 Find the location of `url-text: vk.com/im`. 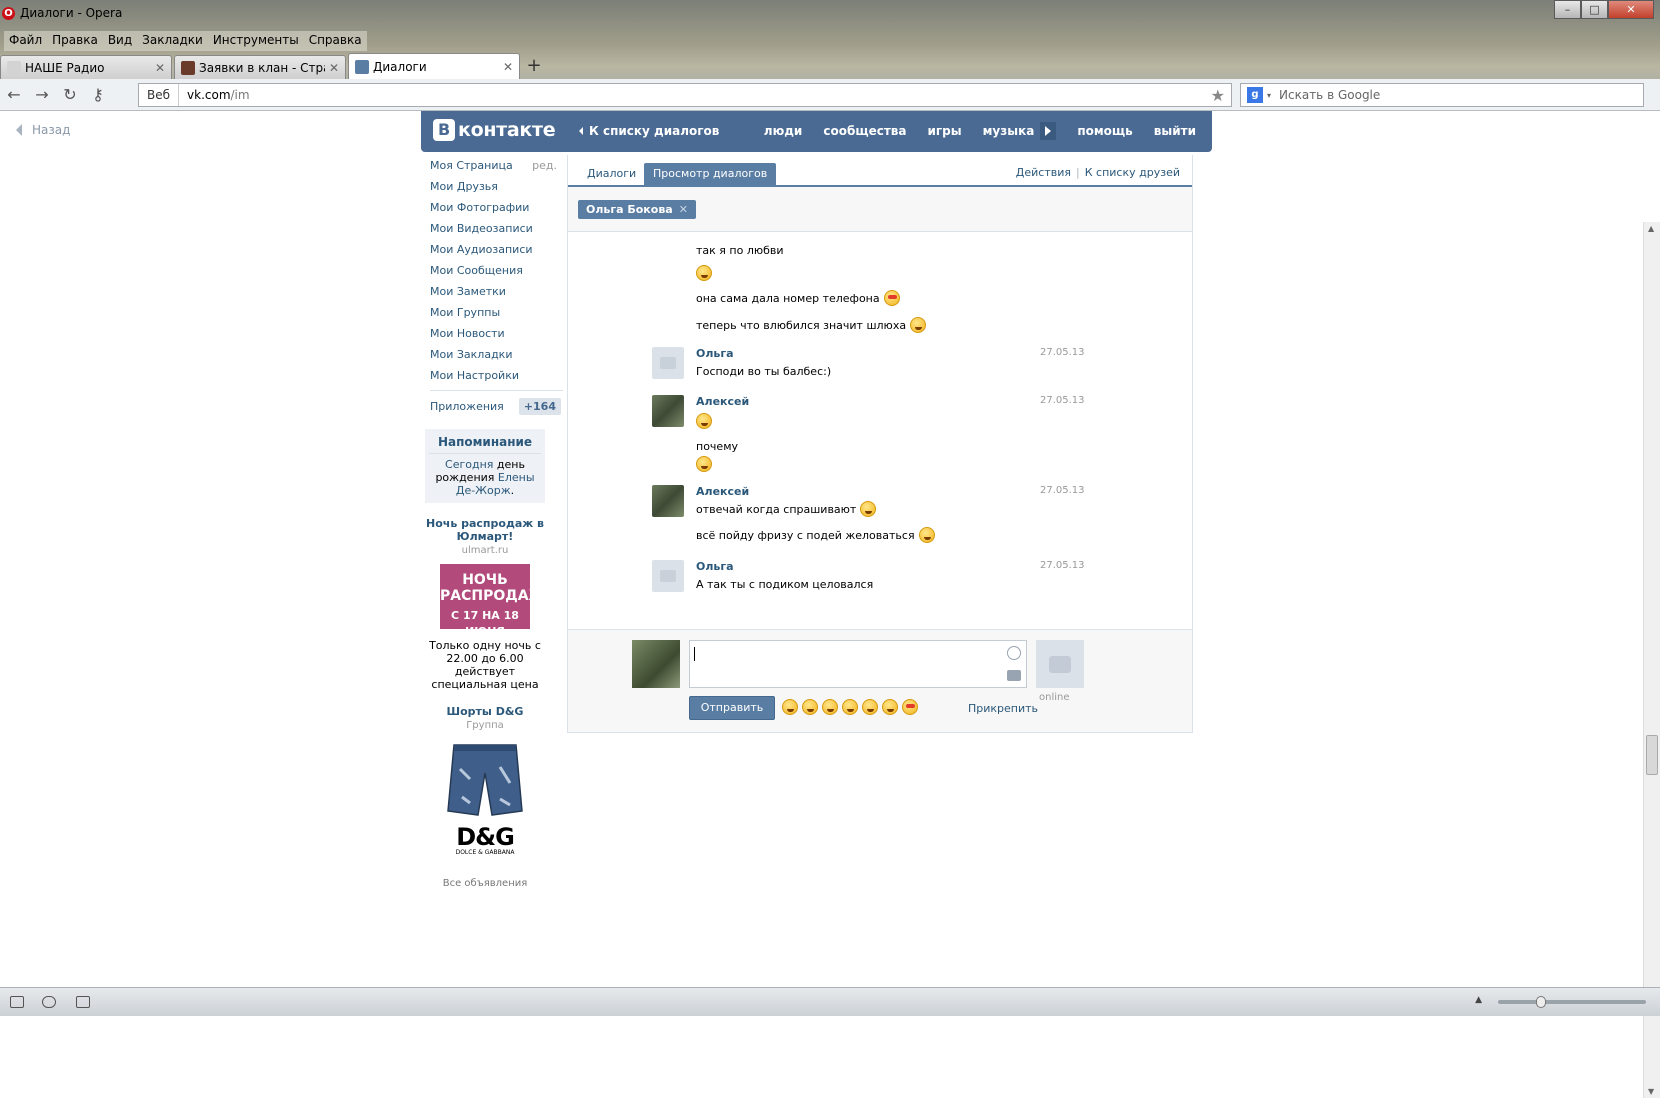

url-text: vk.com/im is located at coordinates (214, 95).